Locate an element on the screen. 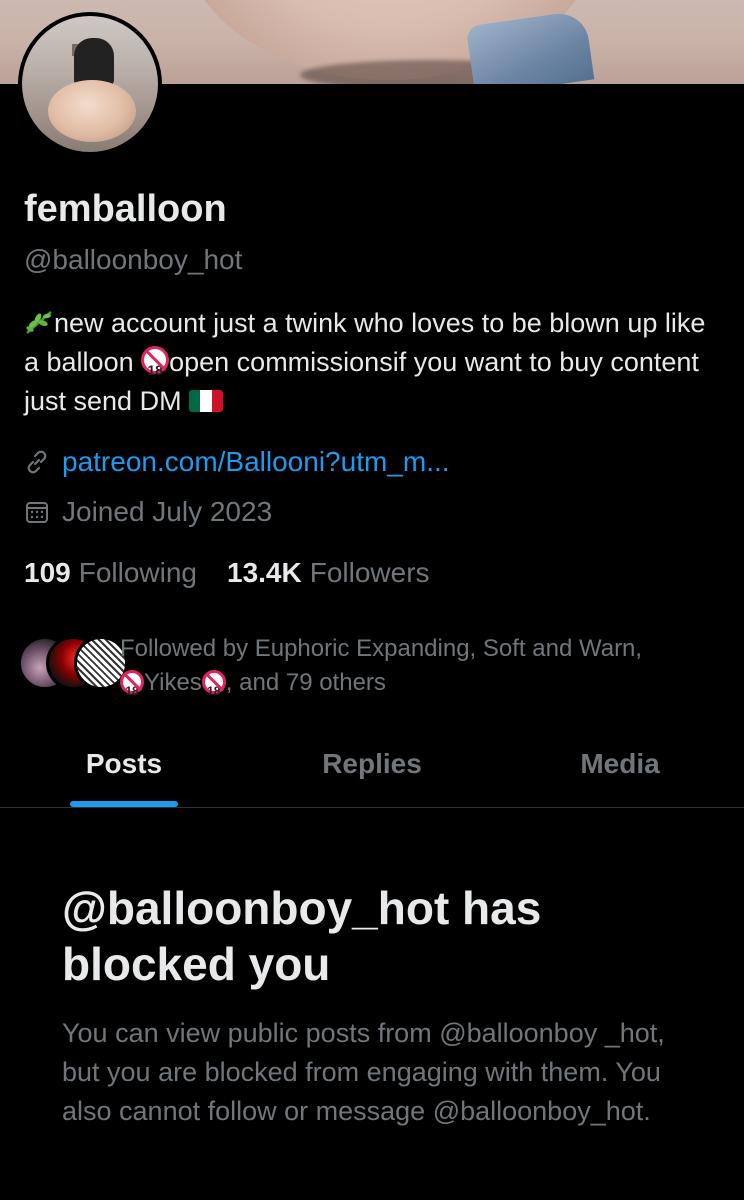  profile-tabs: Posts Replies Media is located at coordinates (372, 769).